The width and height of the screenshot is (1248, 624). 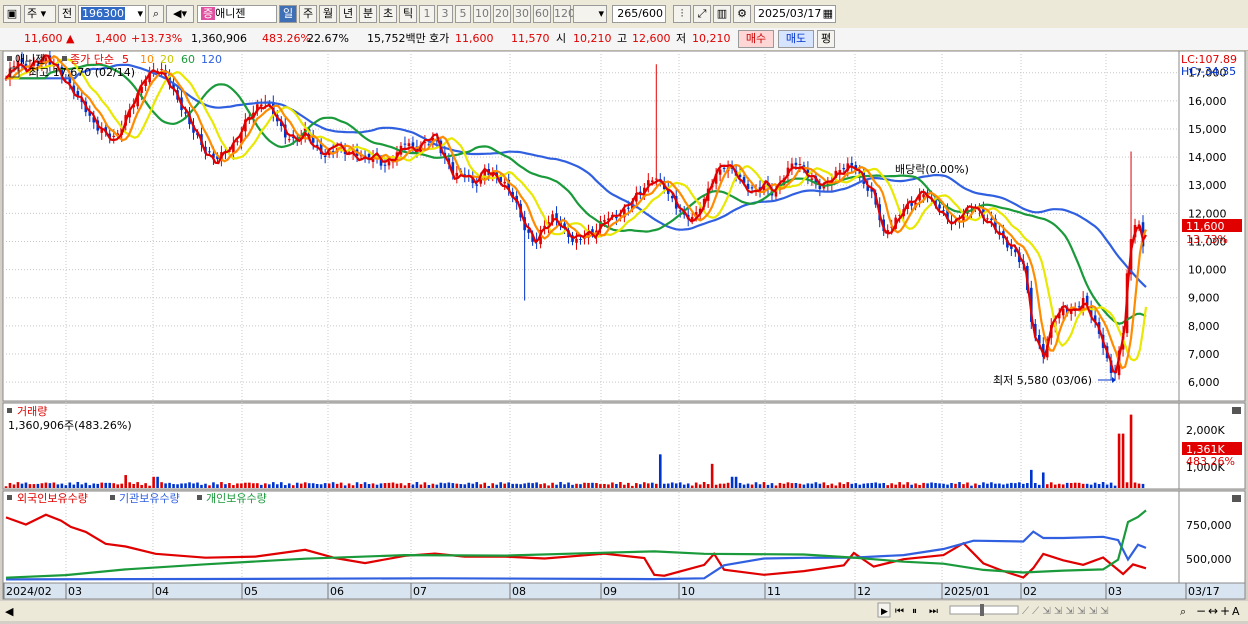 What do you see at coordinates (722, 14) in the screenshot?
I see `indicator-icon: ▥` at bounding box center [722, 14].